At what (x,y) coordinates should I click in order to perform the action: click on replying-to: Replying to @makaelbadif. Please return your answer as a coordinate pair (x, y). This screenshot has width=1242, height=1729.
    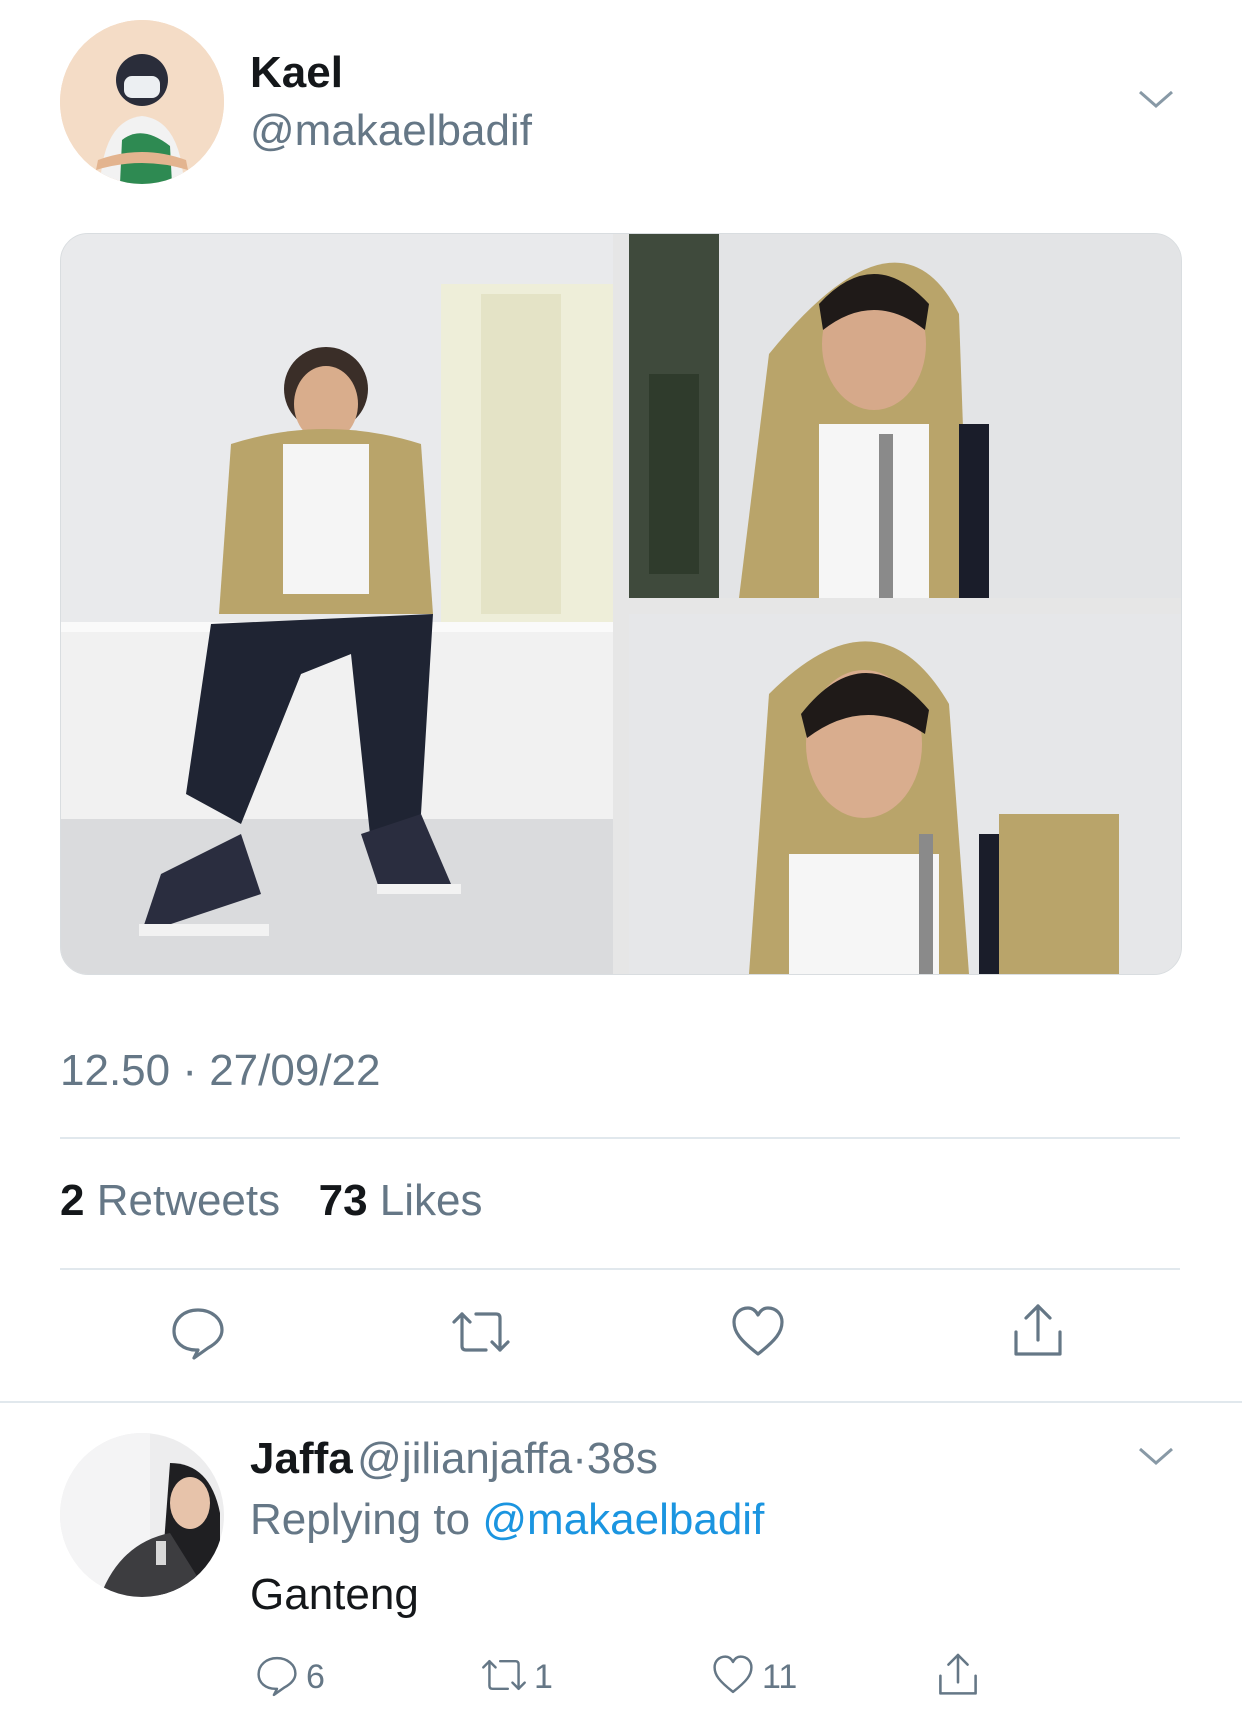
    Looking at the image, I should click on (507, 1520).